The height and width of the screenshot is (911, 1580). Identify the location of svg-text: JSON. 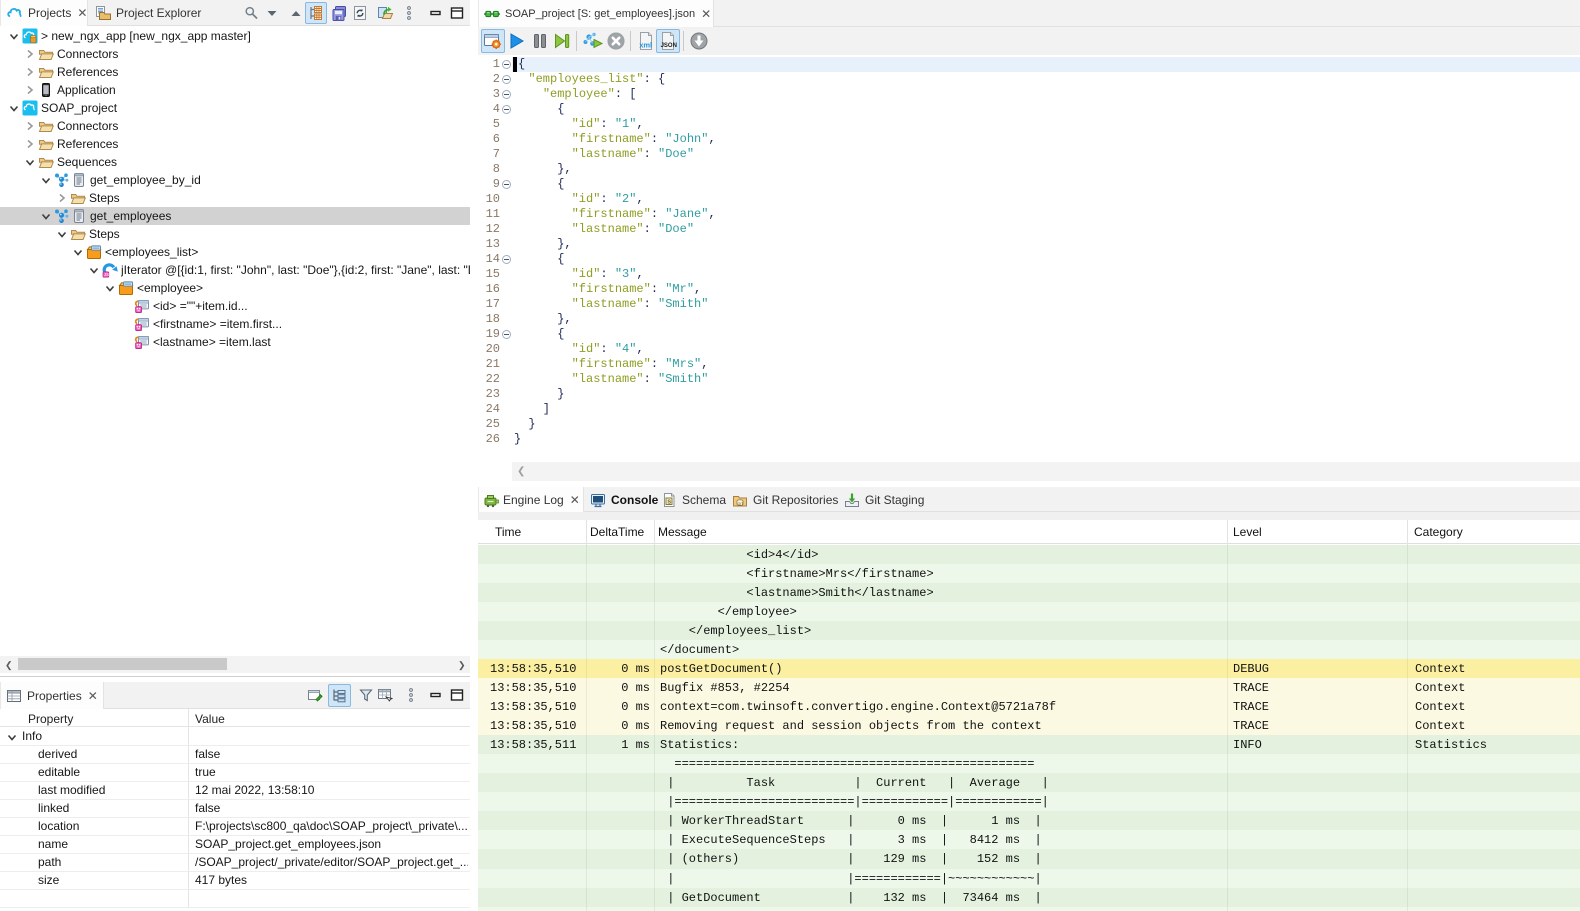
(669, 46).